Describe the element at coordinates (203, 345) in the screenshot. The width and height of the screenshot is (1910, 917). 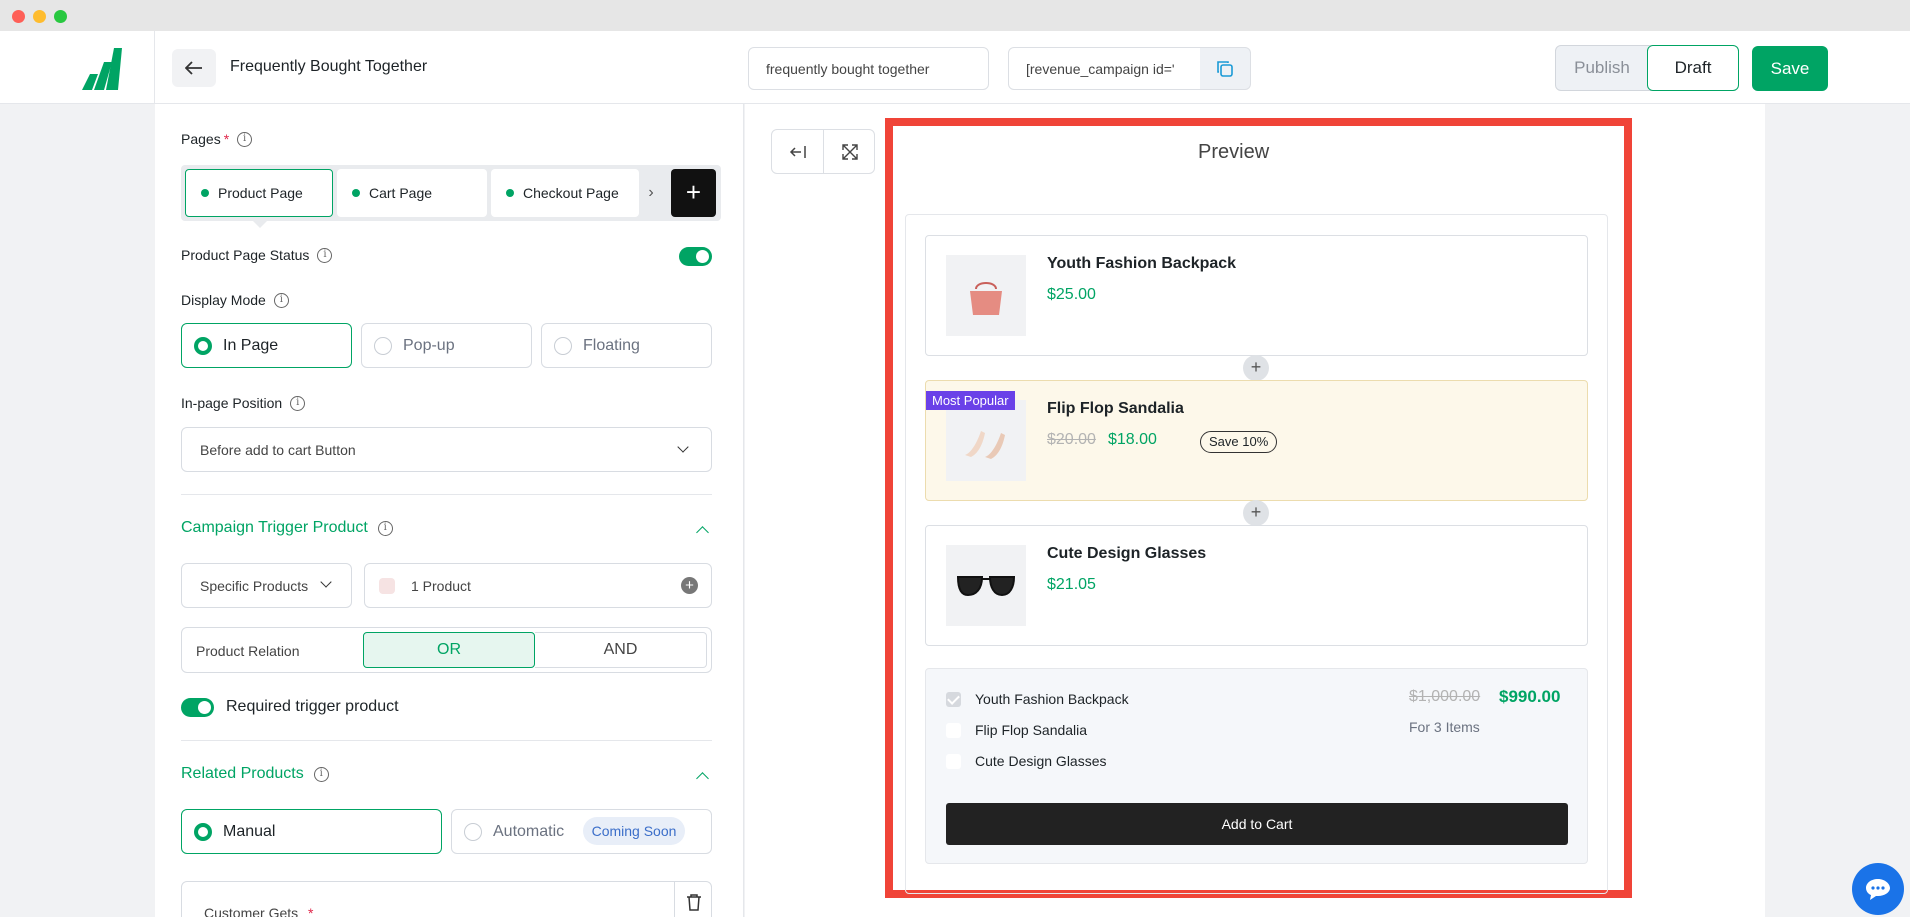
I see `radio-selected-icon` at that location.